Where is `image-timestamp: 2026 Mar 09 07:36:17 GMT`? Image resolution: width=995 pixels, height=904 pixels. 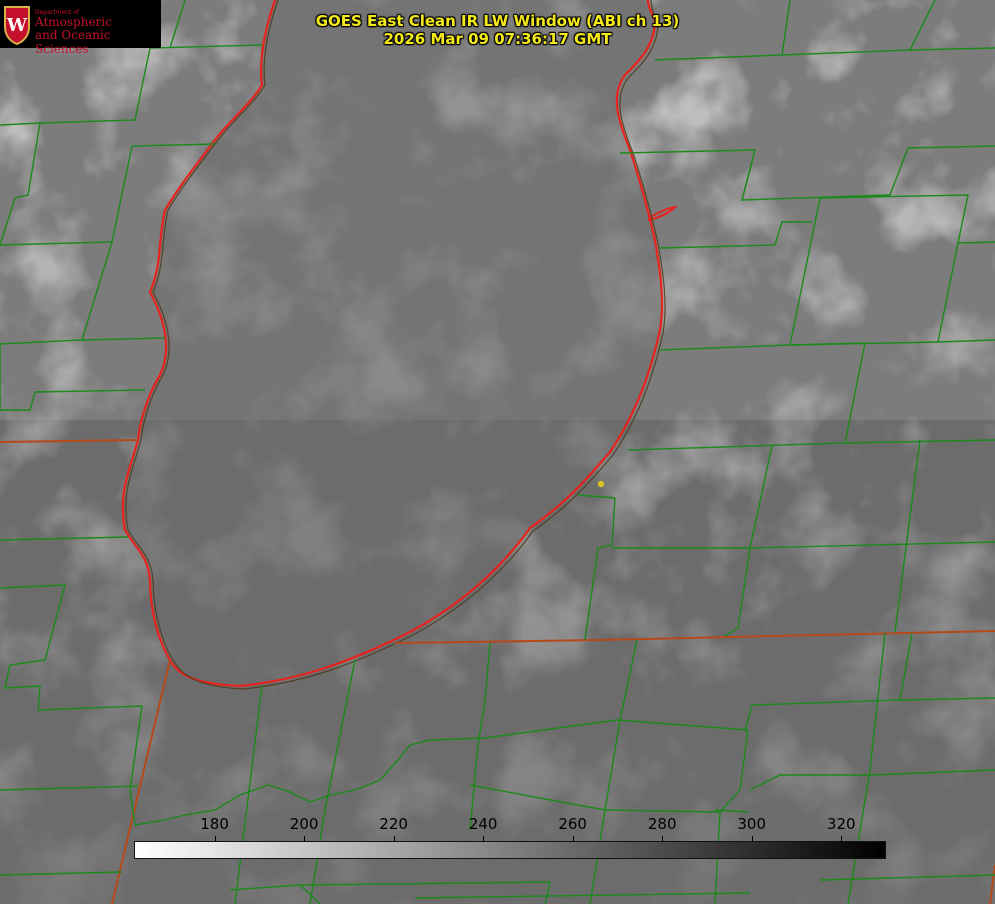 image-timestamp: 2026 Mar 09 07:36:17 GMT is located at coordinates (497, 39).